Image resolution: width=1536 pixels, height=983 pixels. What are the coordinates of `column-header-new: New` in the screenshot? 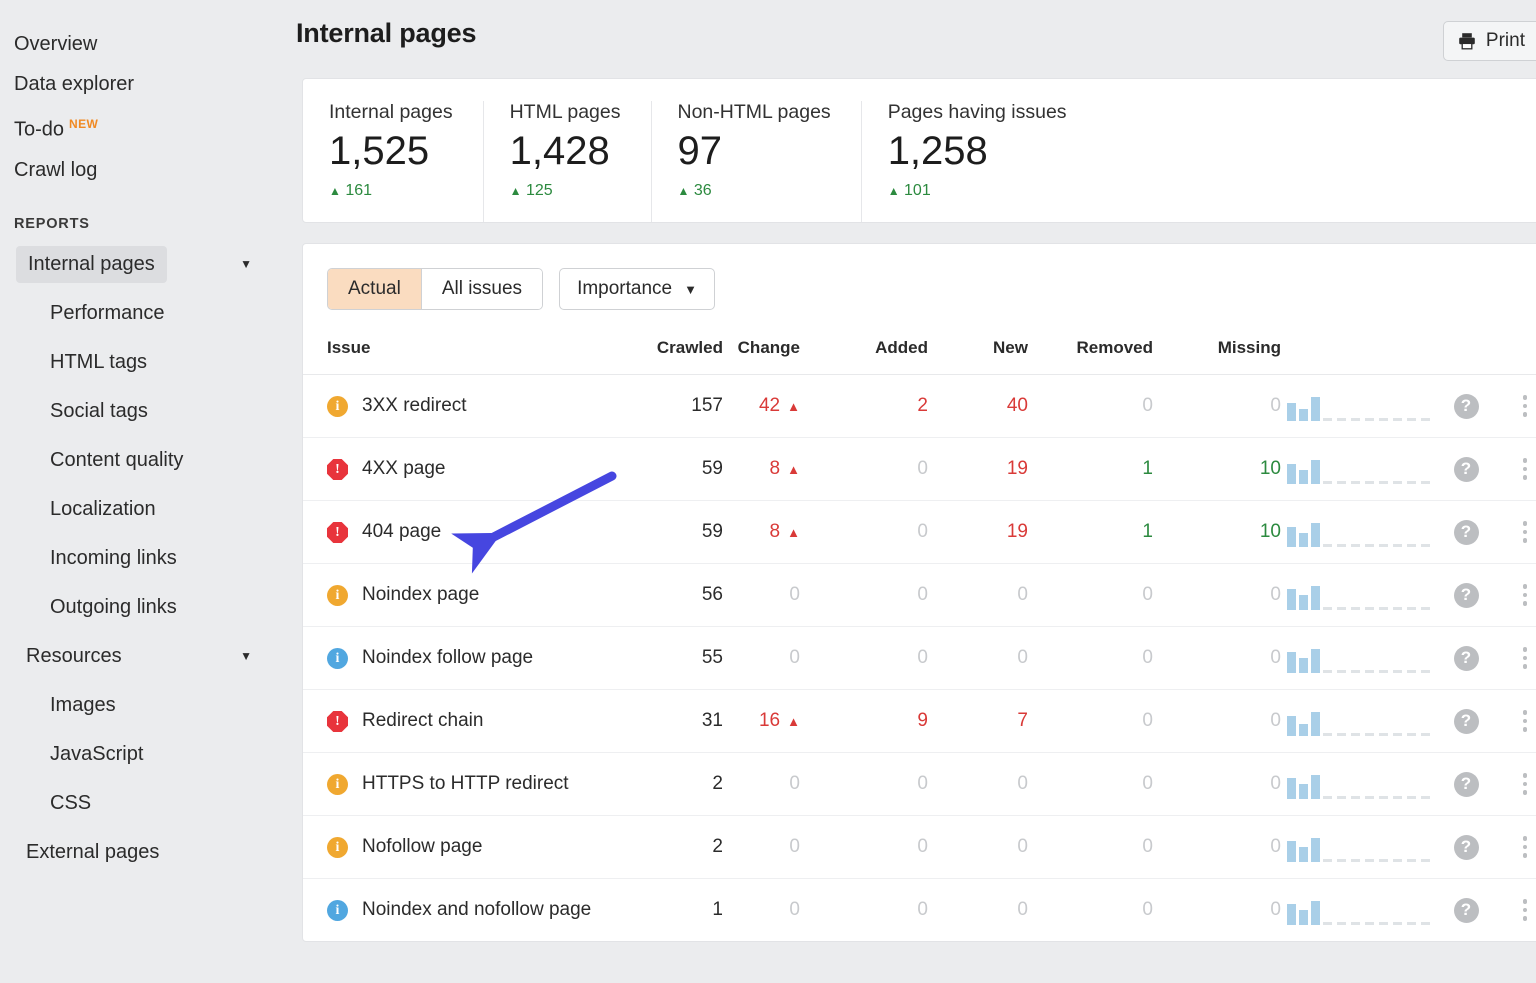 It's located at (978, 352).